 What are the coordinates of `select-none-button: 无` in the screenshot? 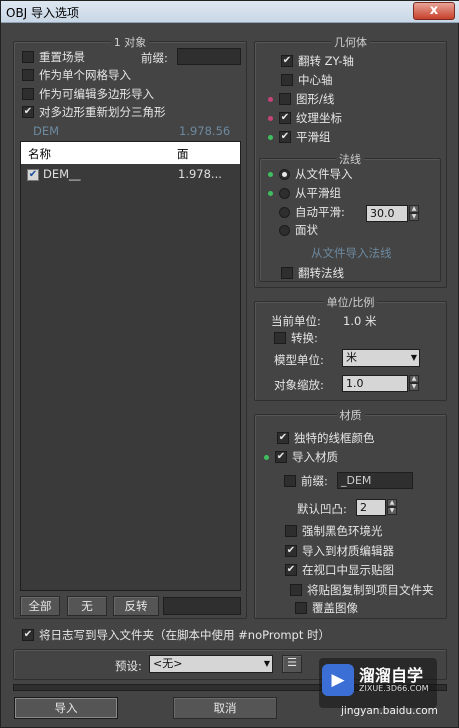 It's located at (87, 606).